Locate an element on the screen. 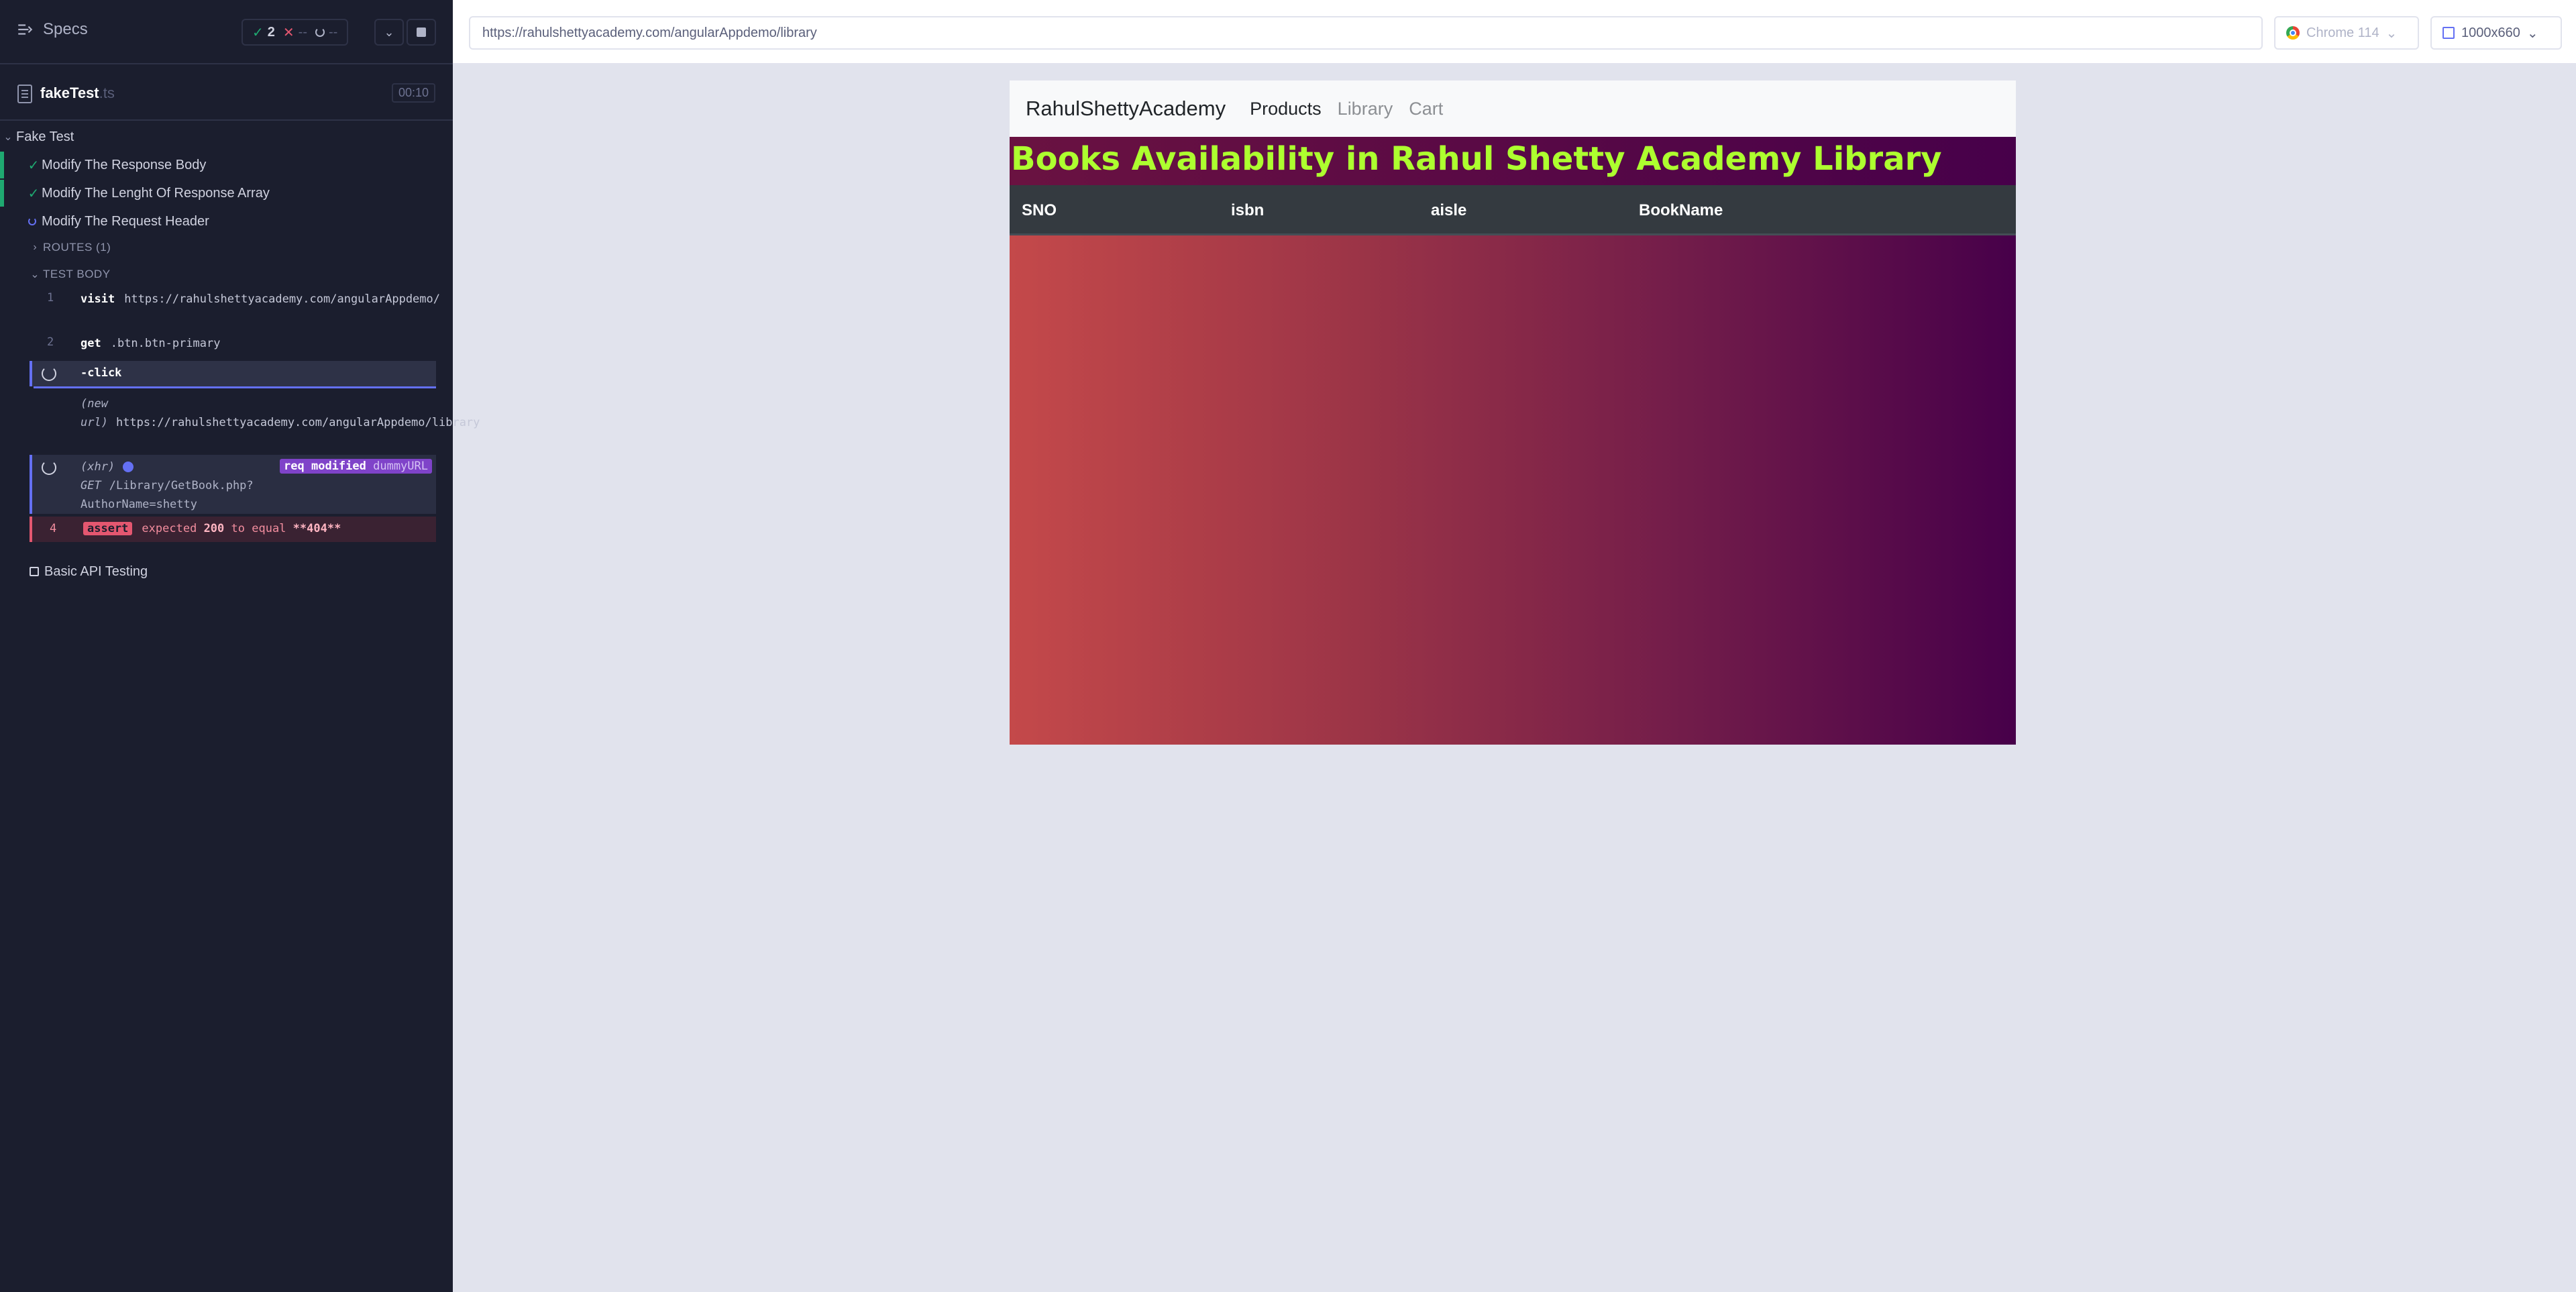 The height and width of the screenshot is (1292, 2576). command-assert-error: 4 assert expected 200 to equal **404** is located at coordinates (233, 529).